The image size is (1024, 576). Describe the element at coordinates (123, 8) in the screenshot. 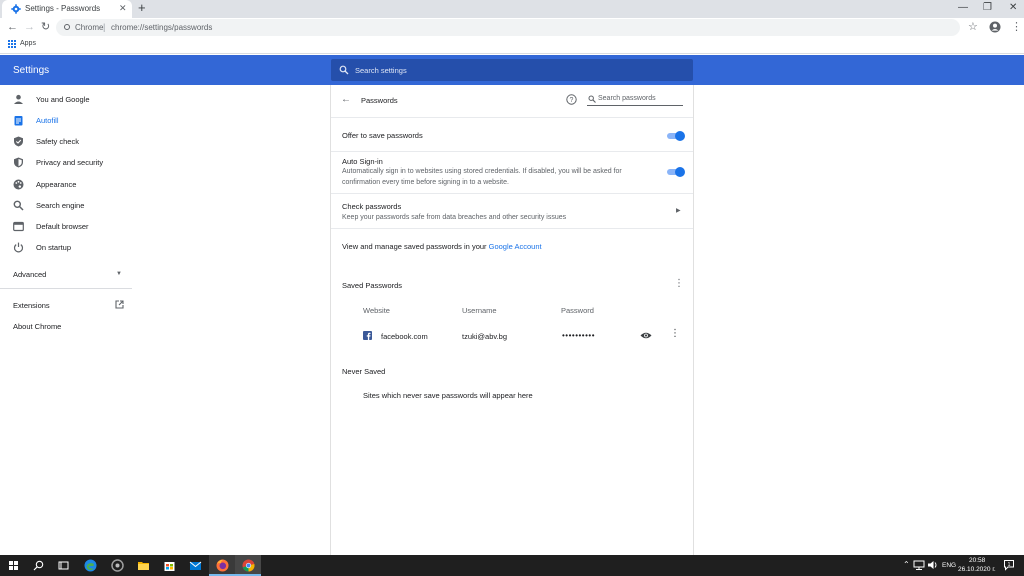

I see `close-tab-icon: ✕` at that location.